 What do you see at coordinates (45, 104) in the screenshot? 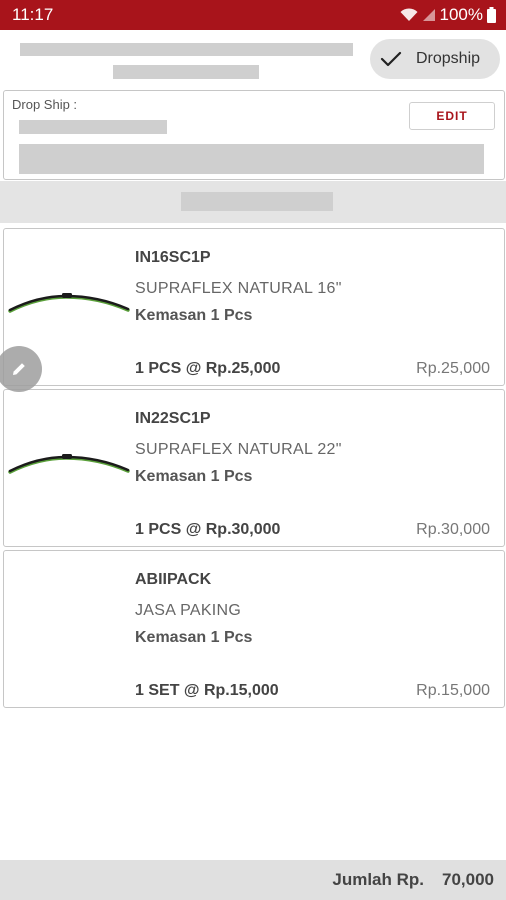
I see `dropship-title: Drop Ship :` at bounding box center [45, 104].